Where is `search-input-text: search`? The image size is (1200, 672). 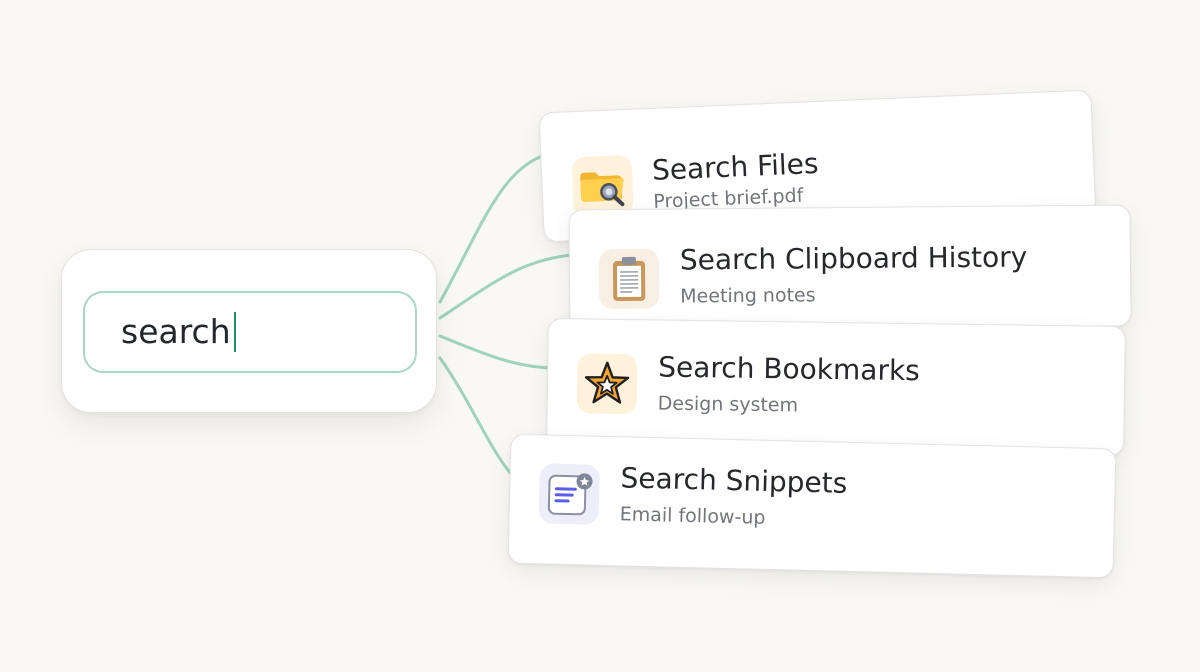 search-input-text: search is located at coordinates (178, 332).